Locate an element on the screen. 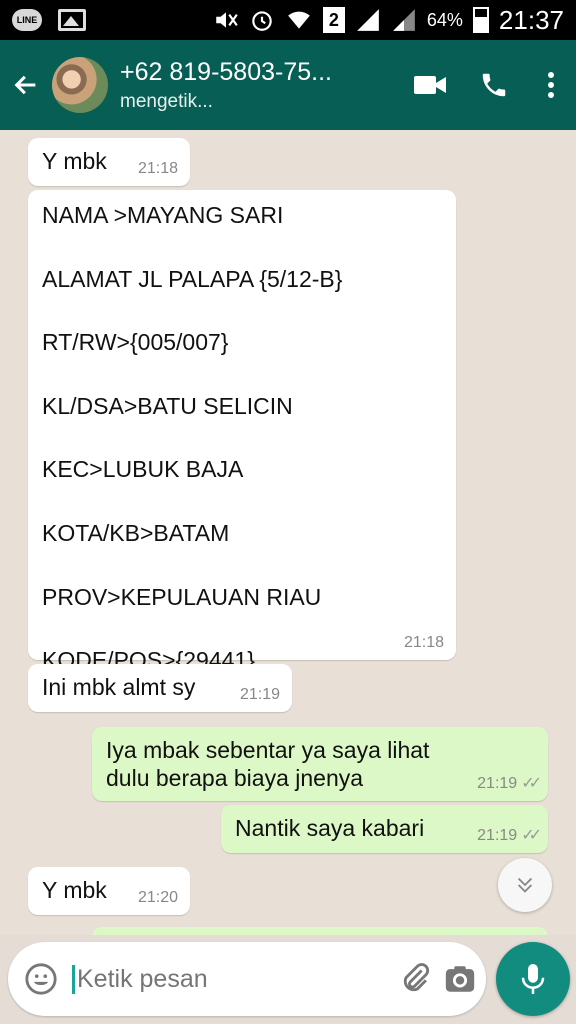 The height and width of the screenshot is (1024, 576). emoji-button is located at coordinates (41, 979).